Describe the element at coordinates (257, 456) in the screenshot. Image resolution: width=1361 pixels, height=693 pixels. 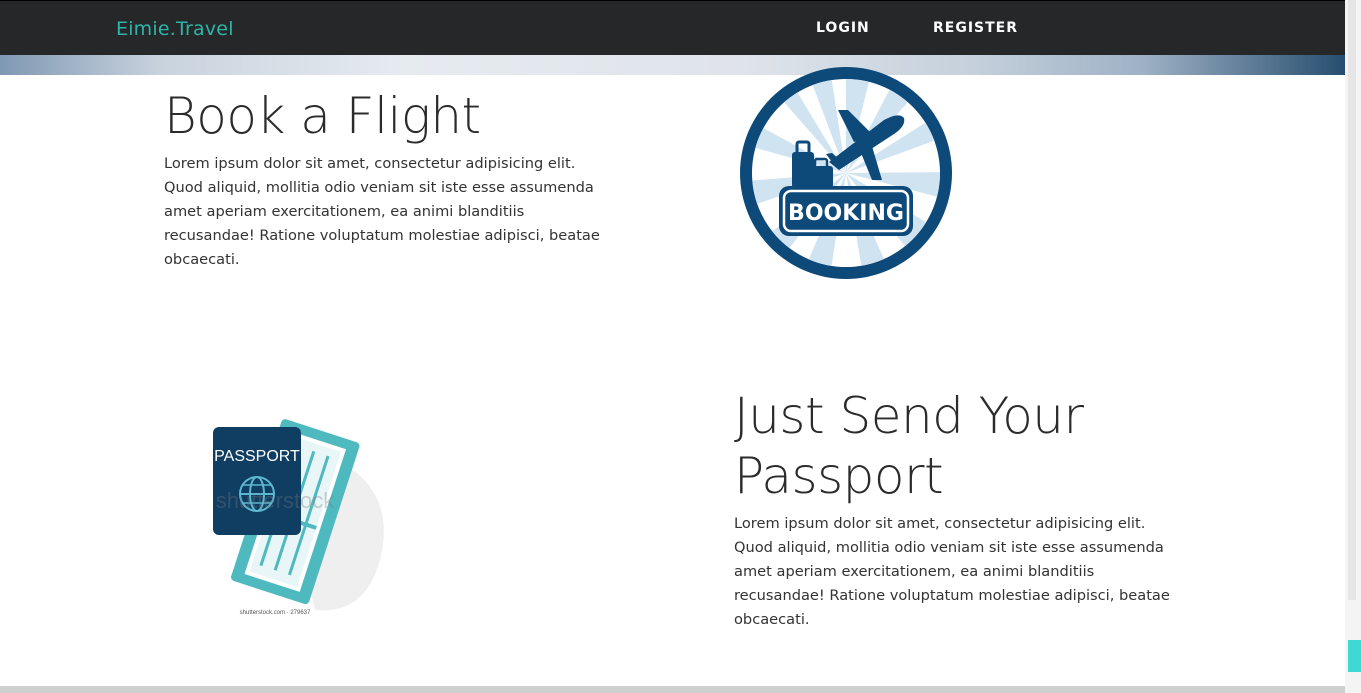
I see `passport-label: PASSPORT` at that location.